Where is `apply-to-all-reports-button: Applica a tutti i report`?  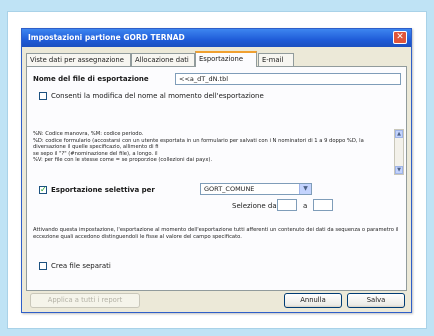
apply-to-all-reports-button: Applica a tutti i report is located at coordinates (85, 300).